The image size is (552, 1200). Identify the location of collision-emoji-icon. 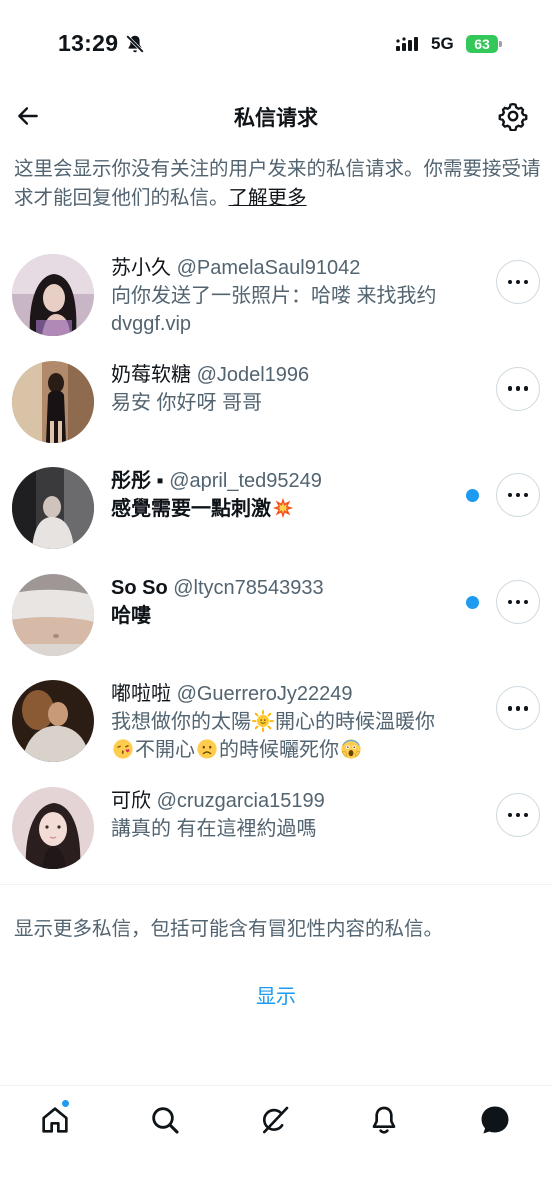
(283, 508).